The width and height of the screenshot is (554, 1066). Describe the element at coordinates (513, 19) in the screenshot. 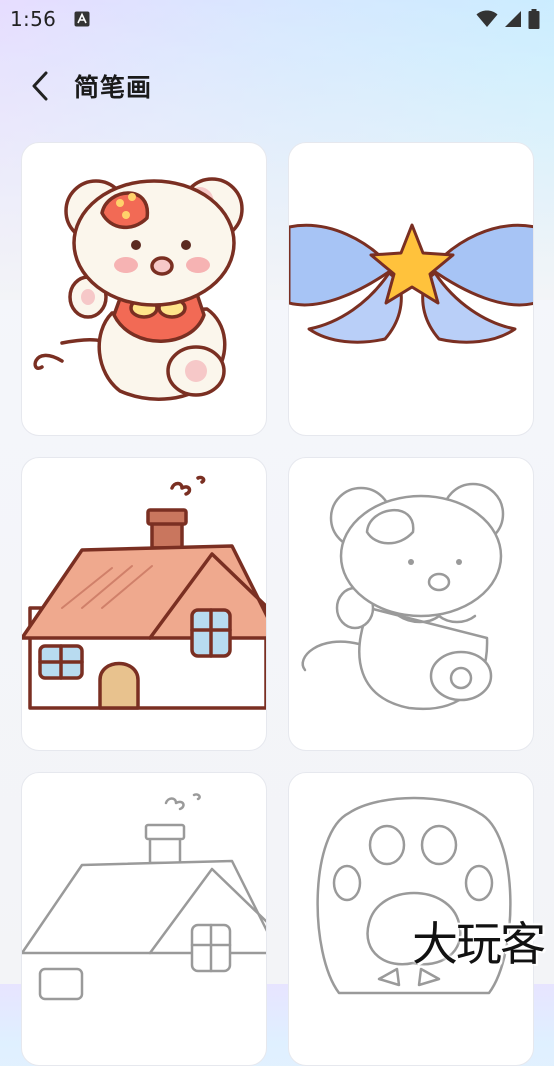

I see `cell-signal-icon` at that location.